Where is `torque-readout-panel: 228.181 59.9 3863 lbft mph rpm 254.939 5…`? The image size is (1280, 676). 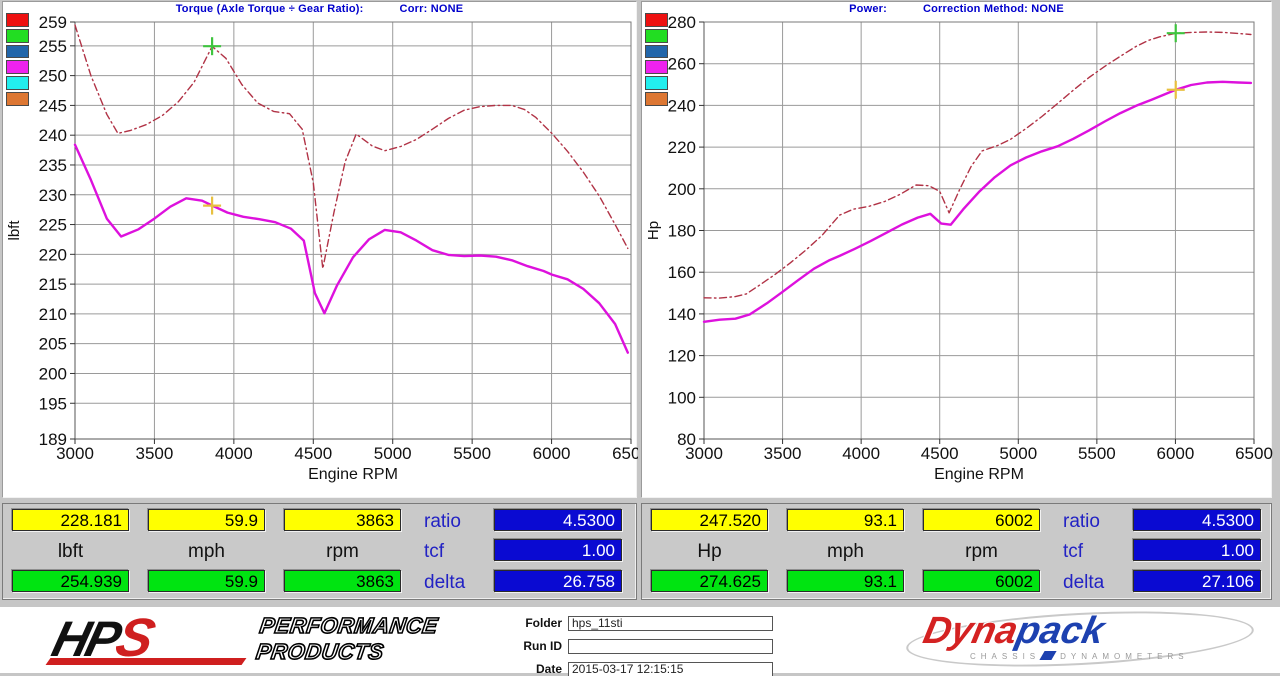
torque-readout-panel: 228.181 59.9 3863 lbft mph rpm 254.939 5… is located at coordinates (319, 551).